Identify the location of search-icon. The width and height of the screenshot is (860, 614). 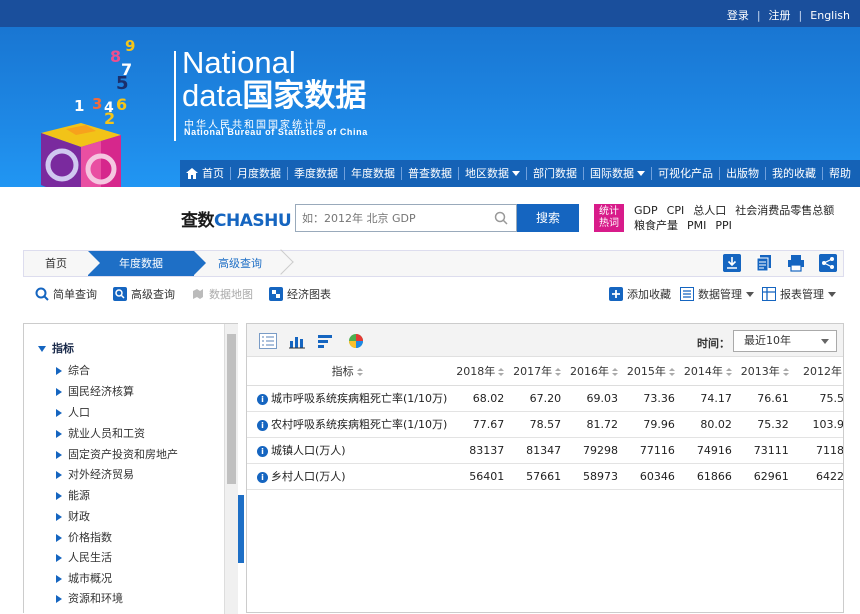
(501, 218).